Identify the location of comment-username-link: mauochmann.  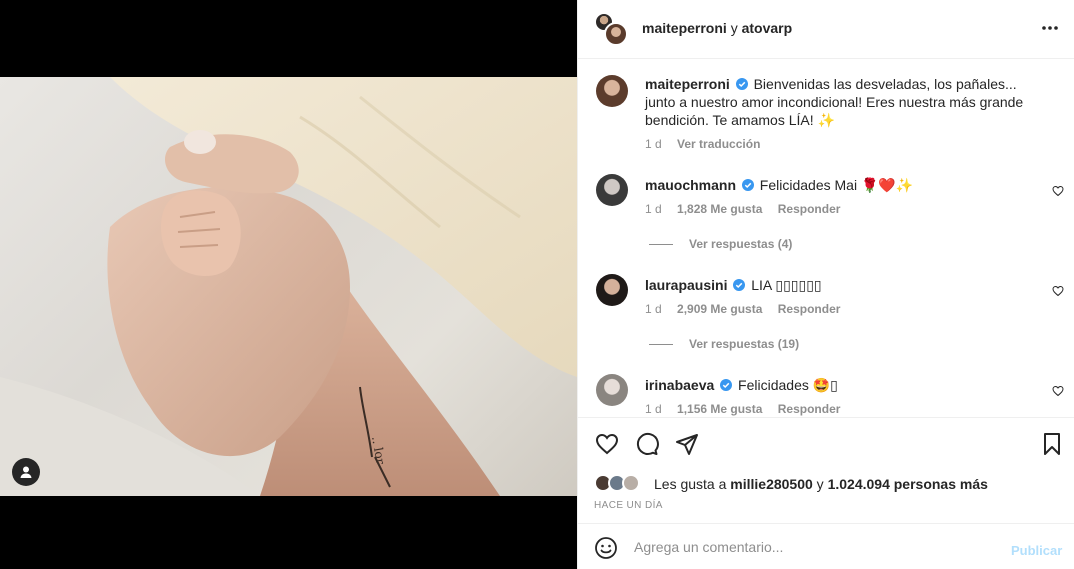
(690, 185).